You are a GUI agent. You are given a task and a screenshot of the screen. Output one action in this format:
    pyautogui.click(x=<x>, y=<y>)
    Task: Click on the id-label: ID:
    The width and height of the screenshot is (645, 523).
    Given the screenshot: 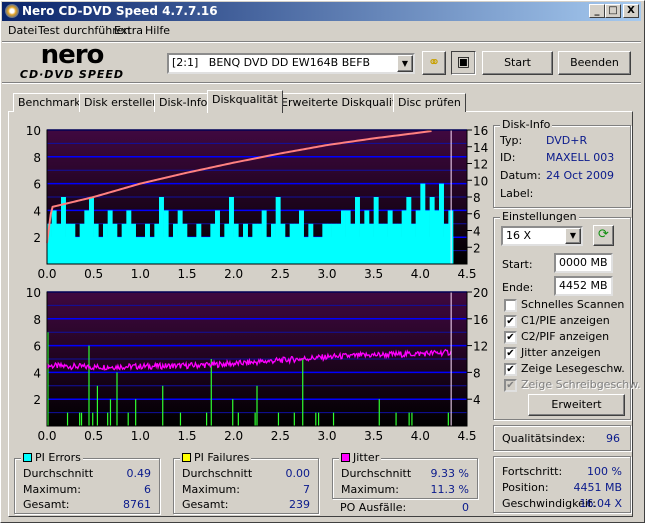 What is the action you would take?
    pyautogui.click(x=508, y=157)
    